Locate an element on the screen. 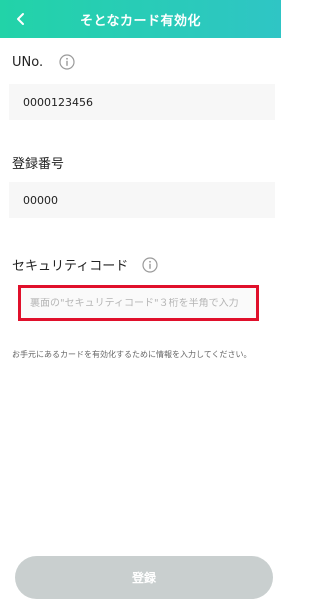 The width and height of the screenshot is (320, 611). security-label-row: セキュリティコード is located at coordinates (85, 264).